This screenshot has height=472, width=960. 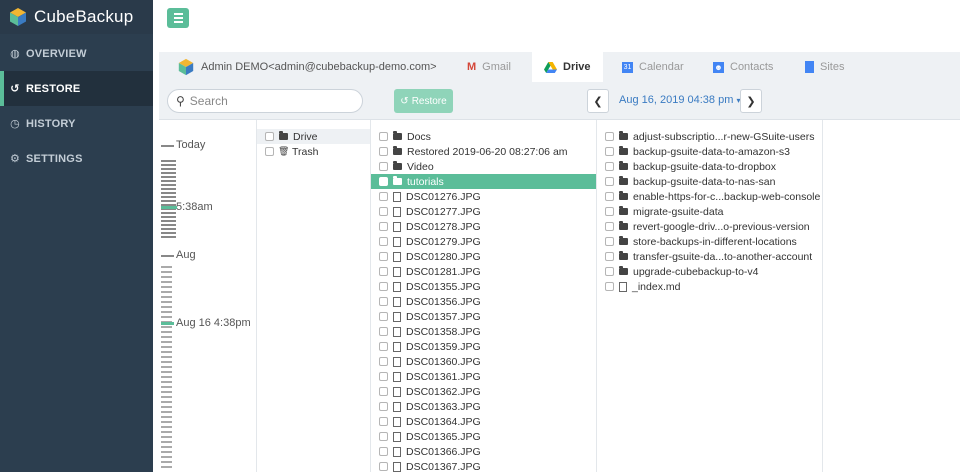 What do you see at coordinates (483, 136) in the screenshot?
I see `list-item: Docs` at bounding box center [483, 136].